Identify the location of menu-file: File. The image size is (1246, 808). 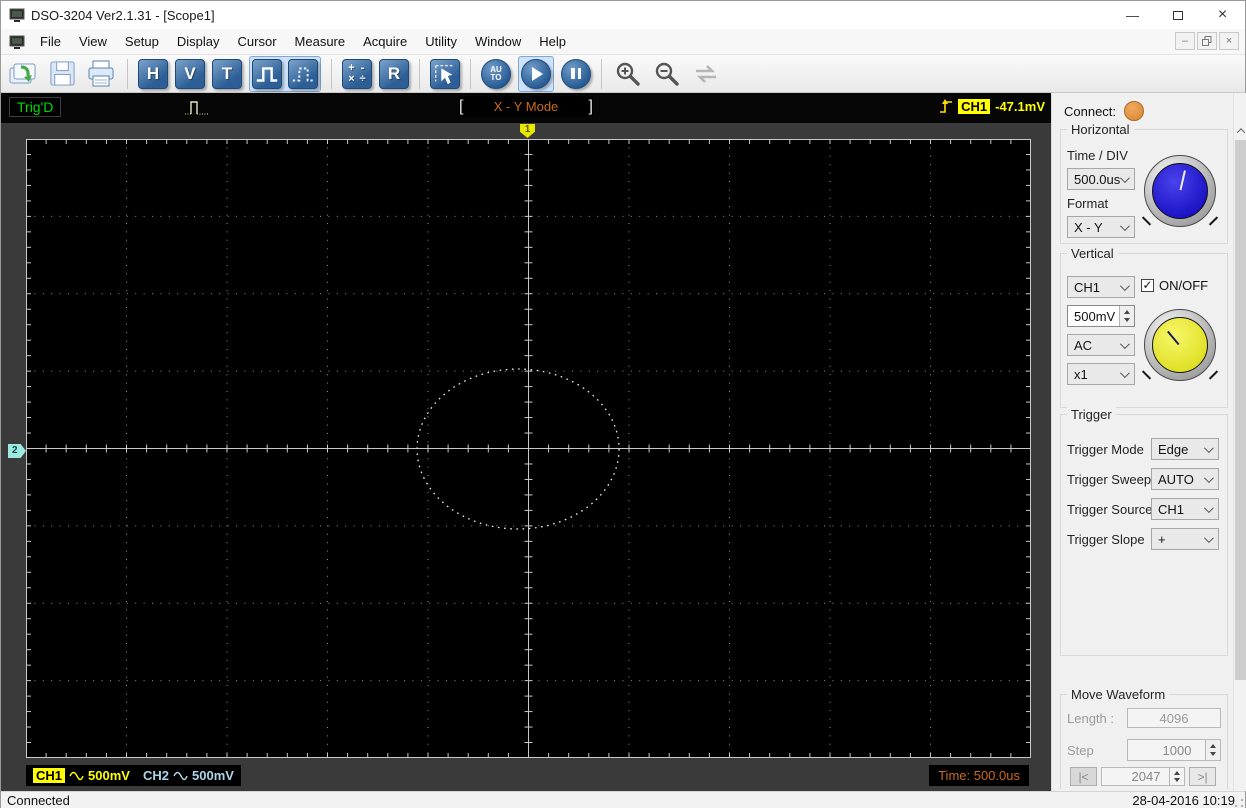
(50, 41).